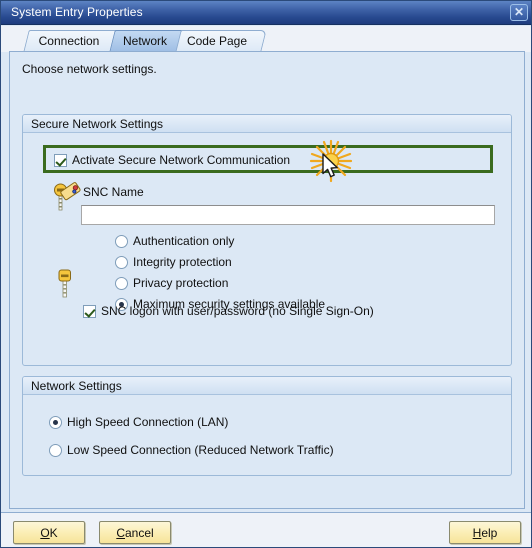 The image size is (532, 548). I want to click on close-button: ✕, so click(519, 12).